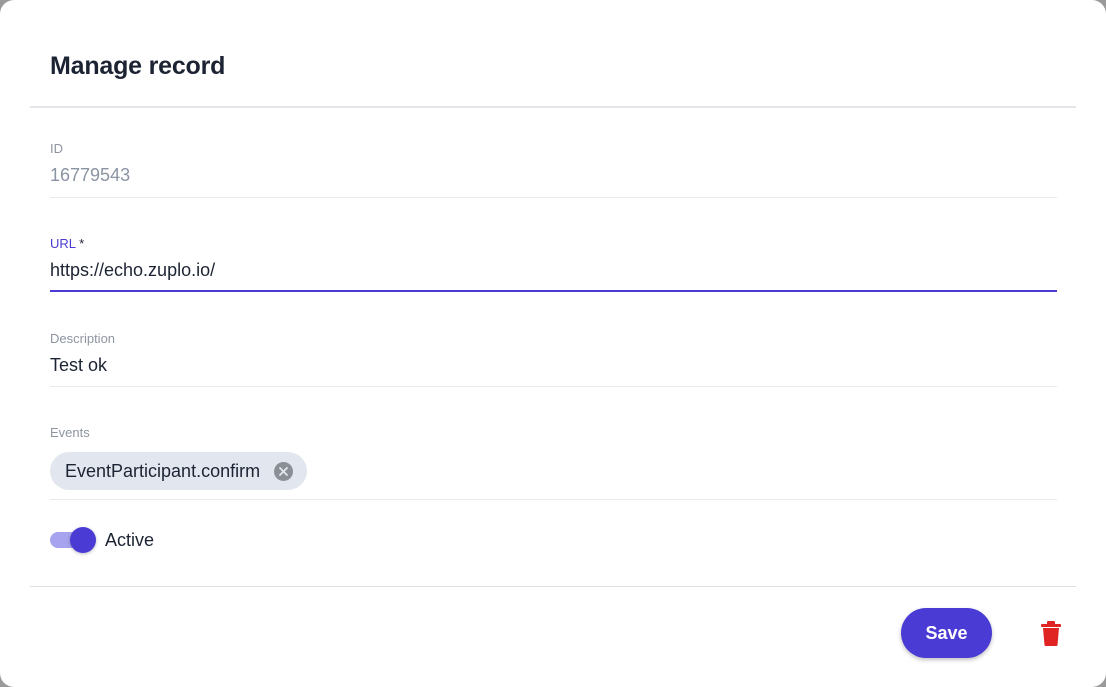 The image size is (1106, 687). I want to click on close-circle-icon, so click(284, 471).